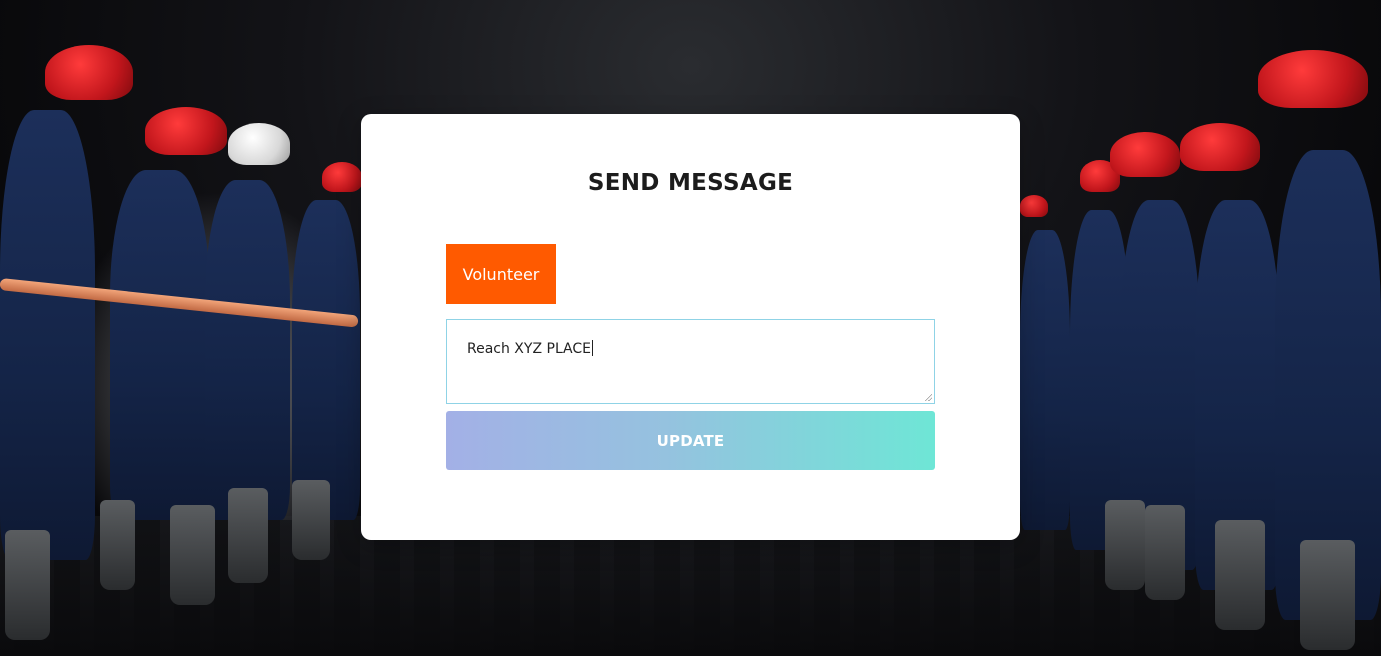 This screenshot has height=656, width=1381. Describe the element at coordinates (529, 349) in the screenshot. I see `message-text: Reach XYZ PLACE` at that location.